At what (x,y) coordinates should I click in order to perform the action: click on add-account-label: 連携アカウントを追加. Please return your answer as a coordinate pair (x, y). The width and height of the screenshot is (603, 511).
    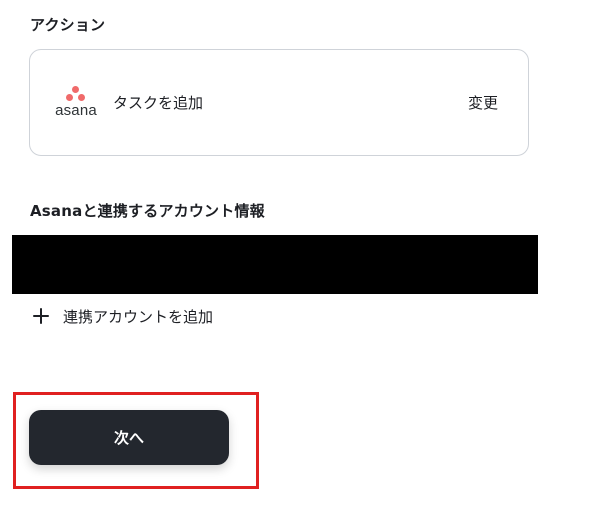
    Looking at the image, I should click on (138, 316).